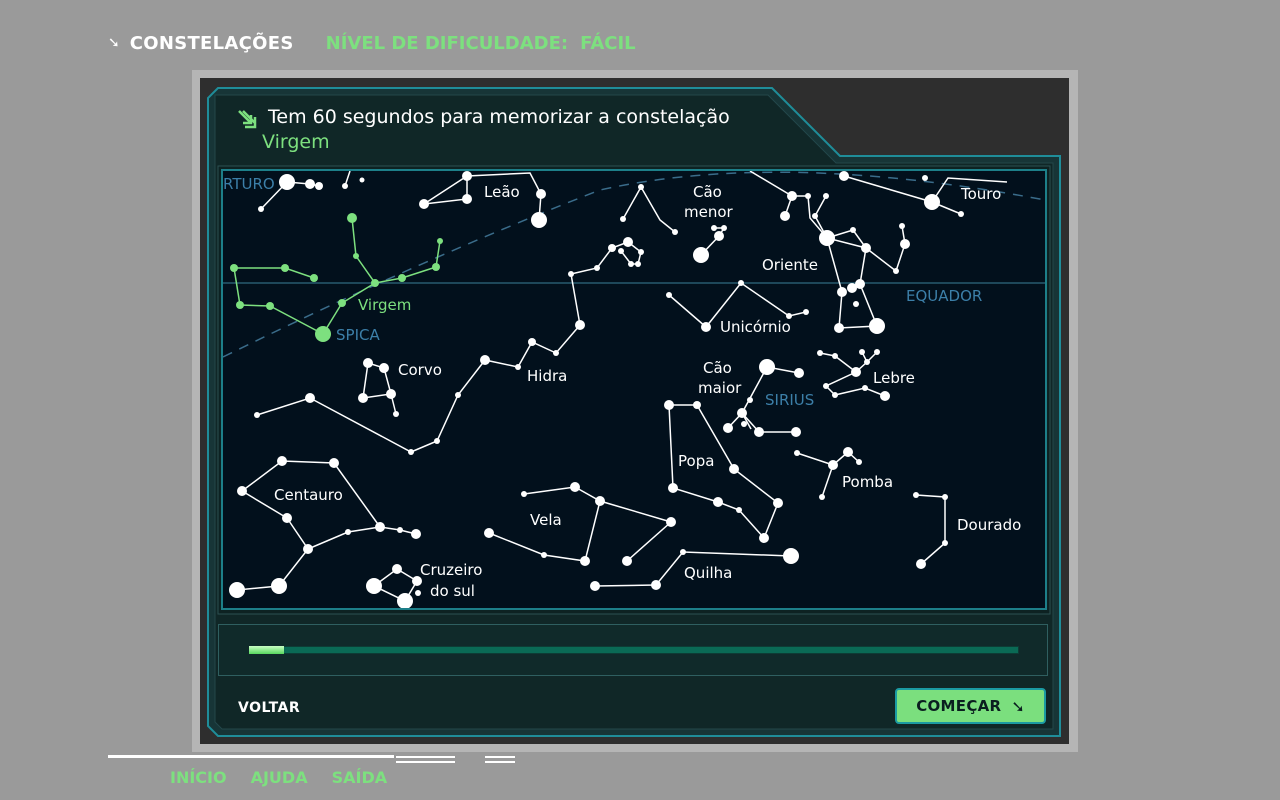 The width and height of the screenshot is (1280, 800). I want to click on constellation-vela, so click(580, 524).